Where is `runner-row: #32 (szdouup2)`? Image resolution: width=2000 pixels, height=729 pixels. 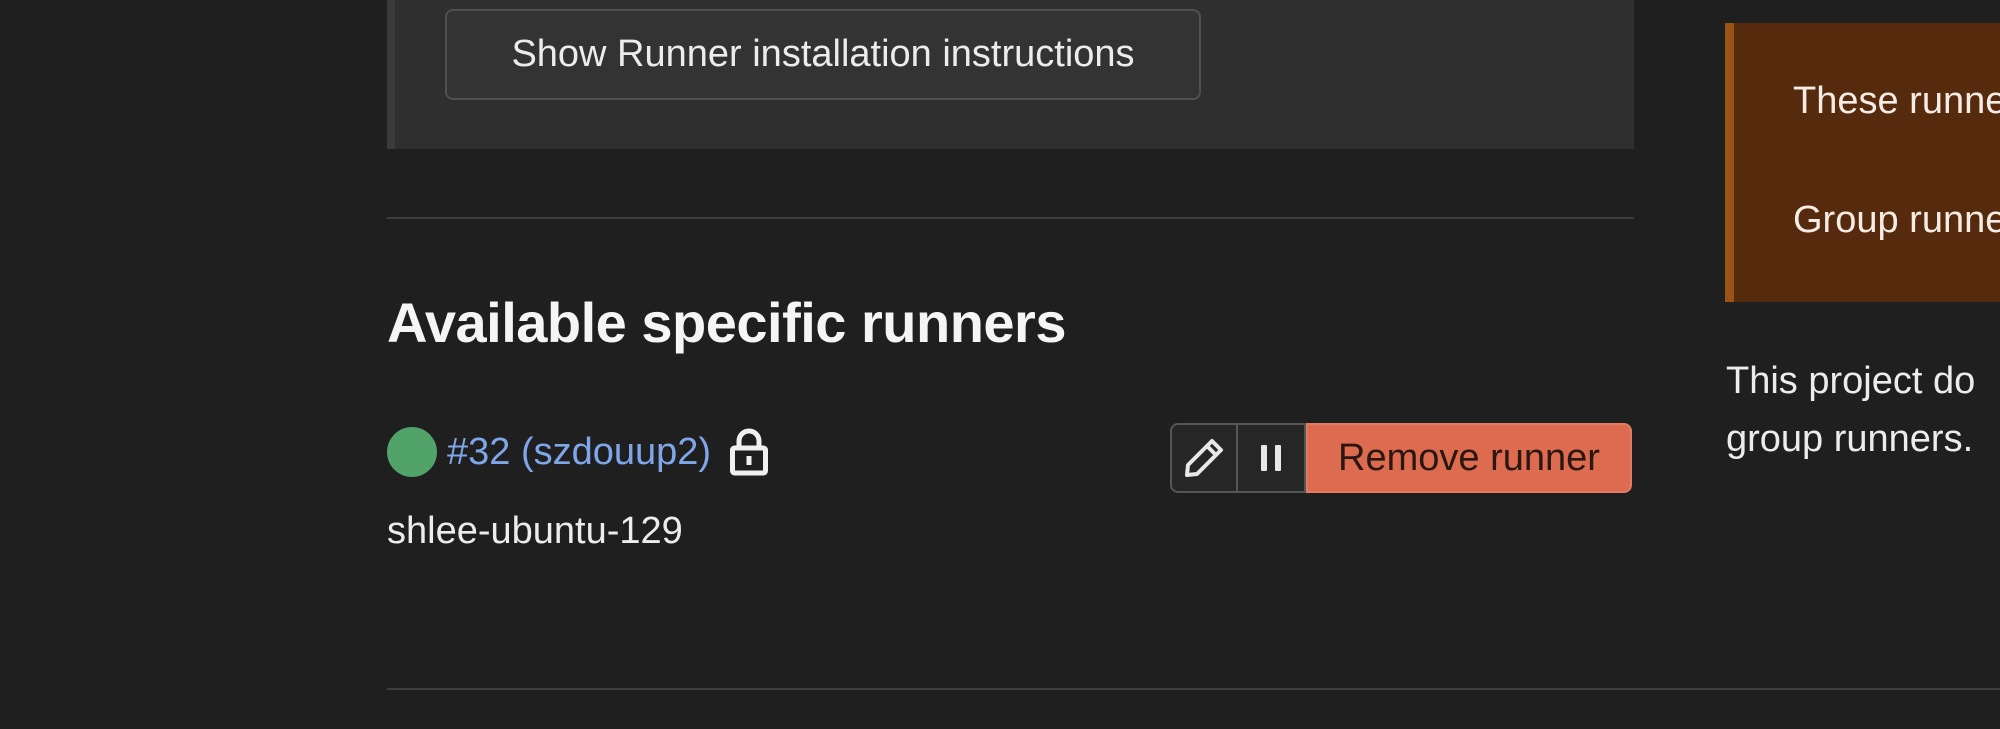
runner-row: #32 (szdouup2) is located at coordinates (578, 452).